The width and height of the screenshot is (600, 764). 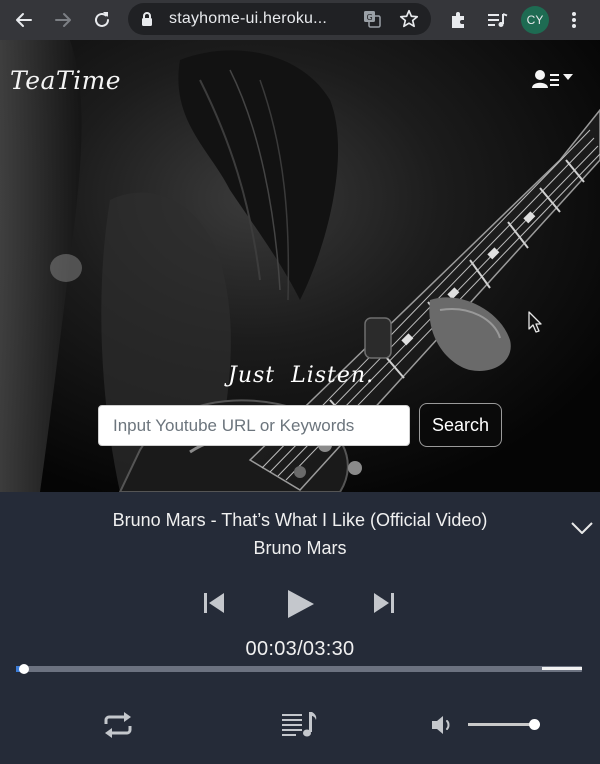 What do you see at coordinates (534, 724) in the screenshot?
I see `volume-thumb` at bounding box center [534, 724].